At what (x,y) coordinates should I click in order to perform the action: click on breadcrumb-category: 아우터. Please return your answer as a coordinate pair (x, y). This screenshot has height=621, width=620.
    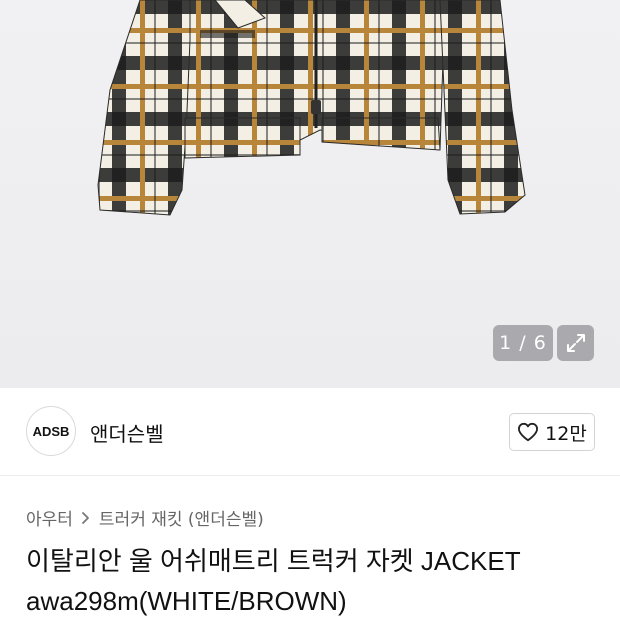
    Looking at the image, I should click on (49, 517).